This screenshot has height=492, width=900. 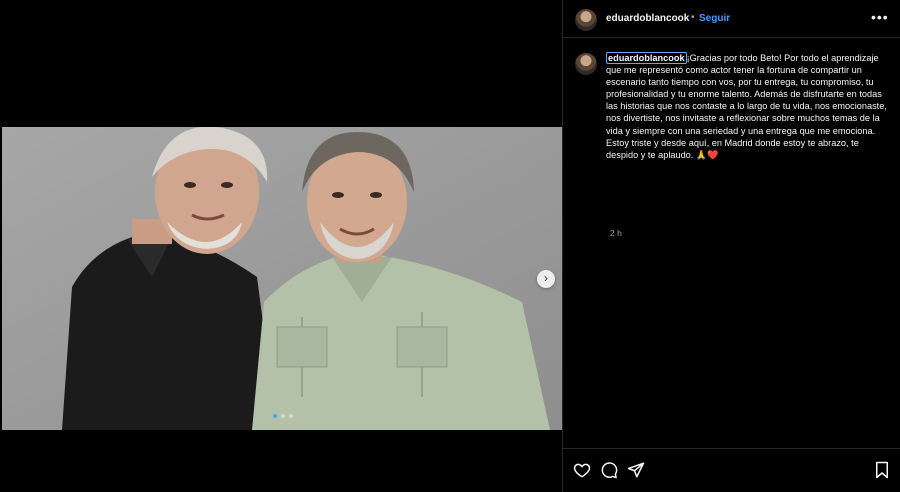 What do you see at coordinates (880, 17) in the screenshot?
I see `more-options-icon: •••` at bounding box center [880, 17].